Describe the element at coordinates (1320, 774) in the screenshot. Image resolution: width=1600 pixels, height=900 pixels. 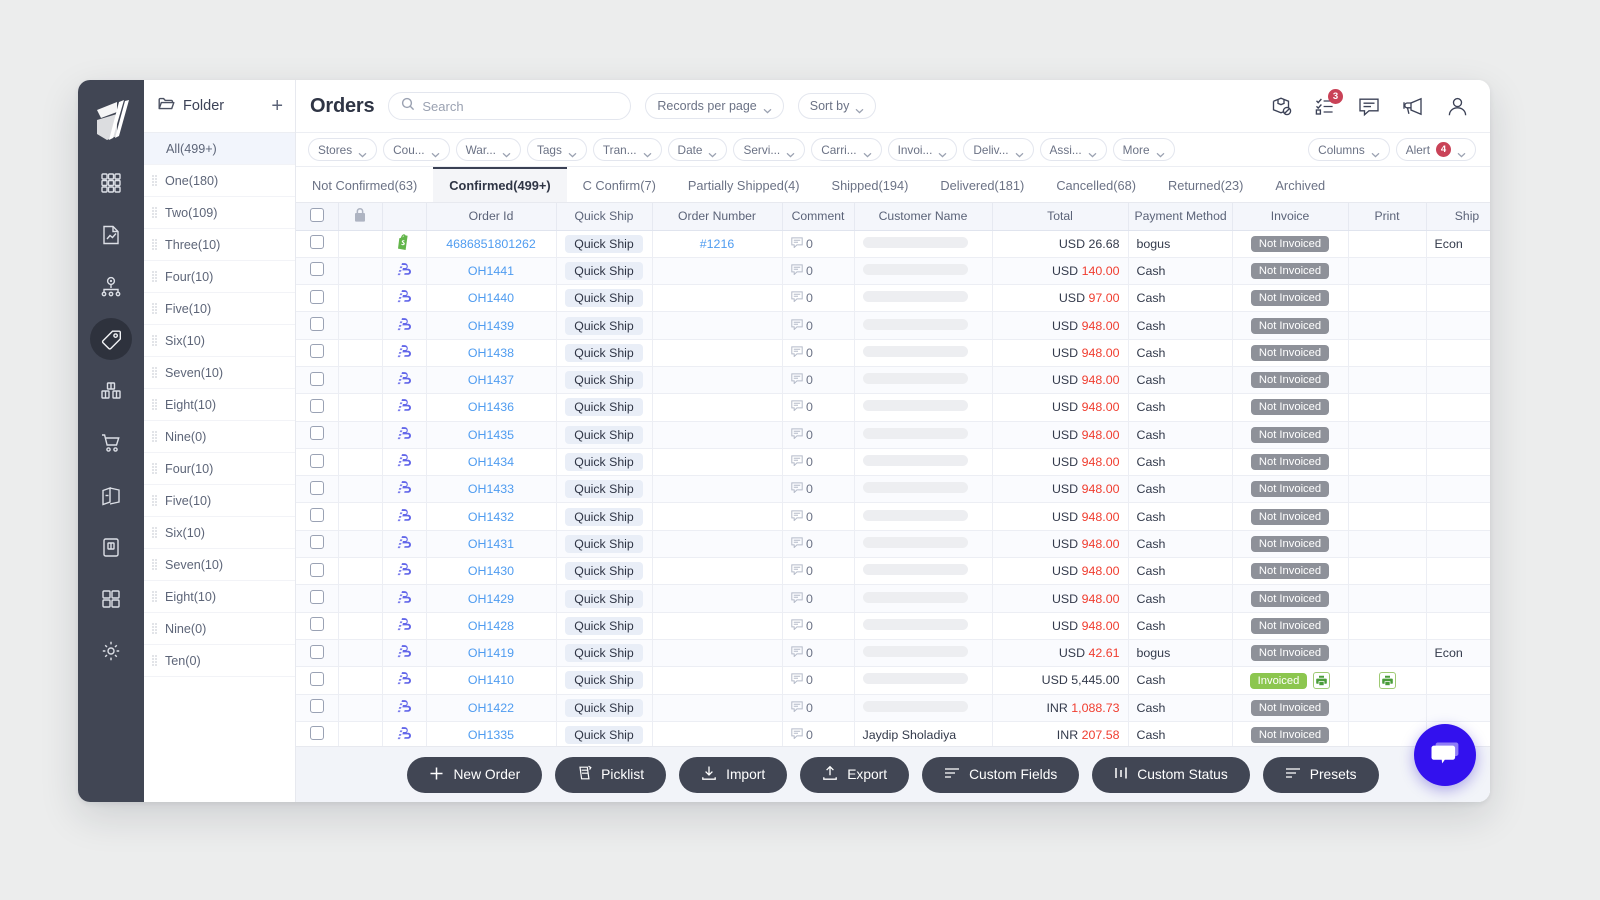
I see `presets-button: Presets` at that location.